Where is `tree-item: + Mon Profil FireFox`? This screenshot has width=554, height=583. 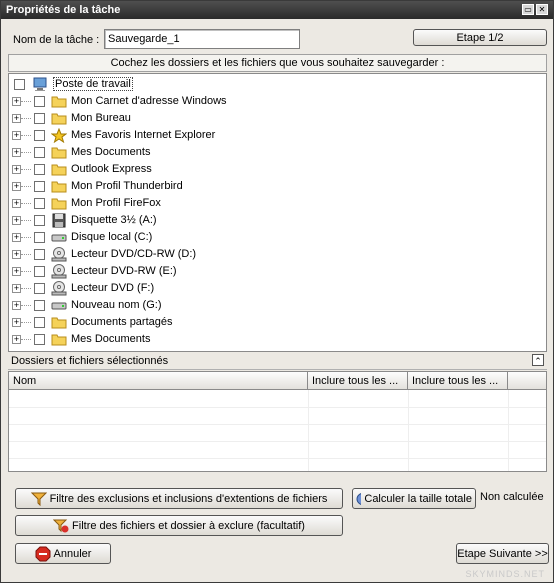
tree-item: + Mon Profil FireFox is located at coordinates (277, 203).